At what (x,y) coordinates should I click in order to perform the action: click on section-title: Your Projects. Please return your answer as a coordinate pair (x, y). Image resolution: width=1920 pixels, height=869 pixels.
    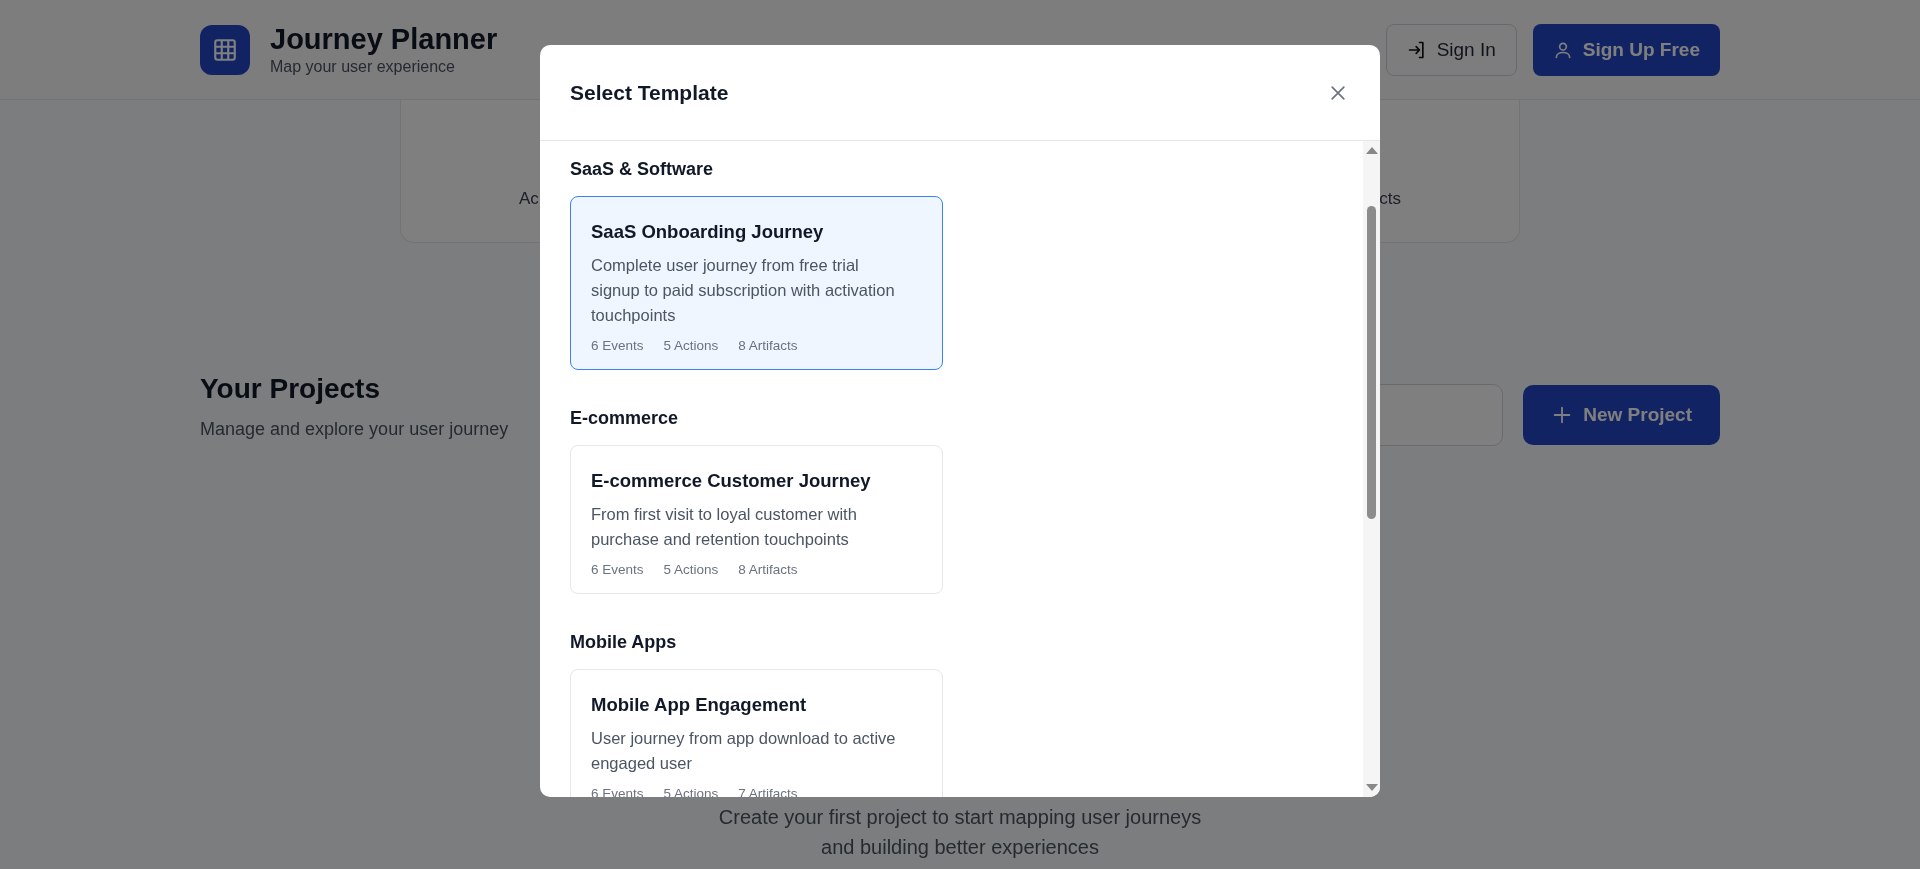
    Looking at the image, I should click on (290, 389).